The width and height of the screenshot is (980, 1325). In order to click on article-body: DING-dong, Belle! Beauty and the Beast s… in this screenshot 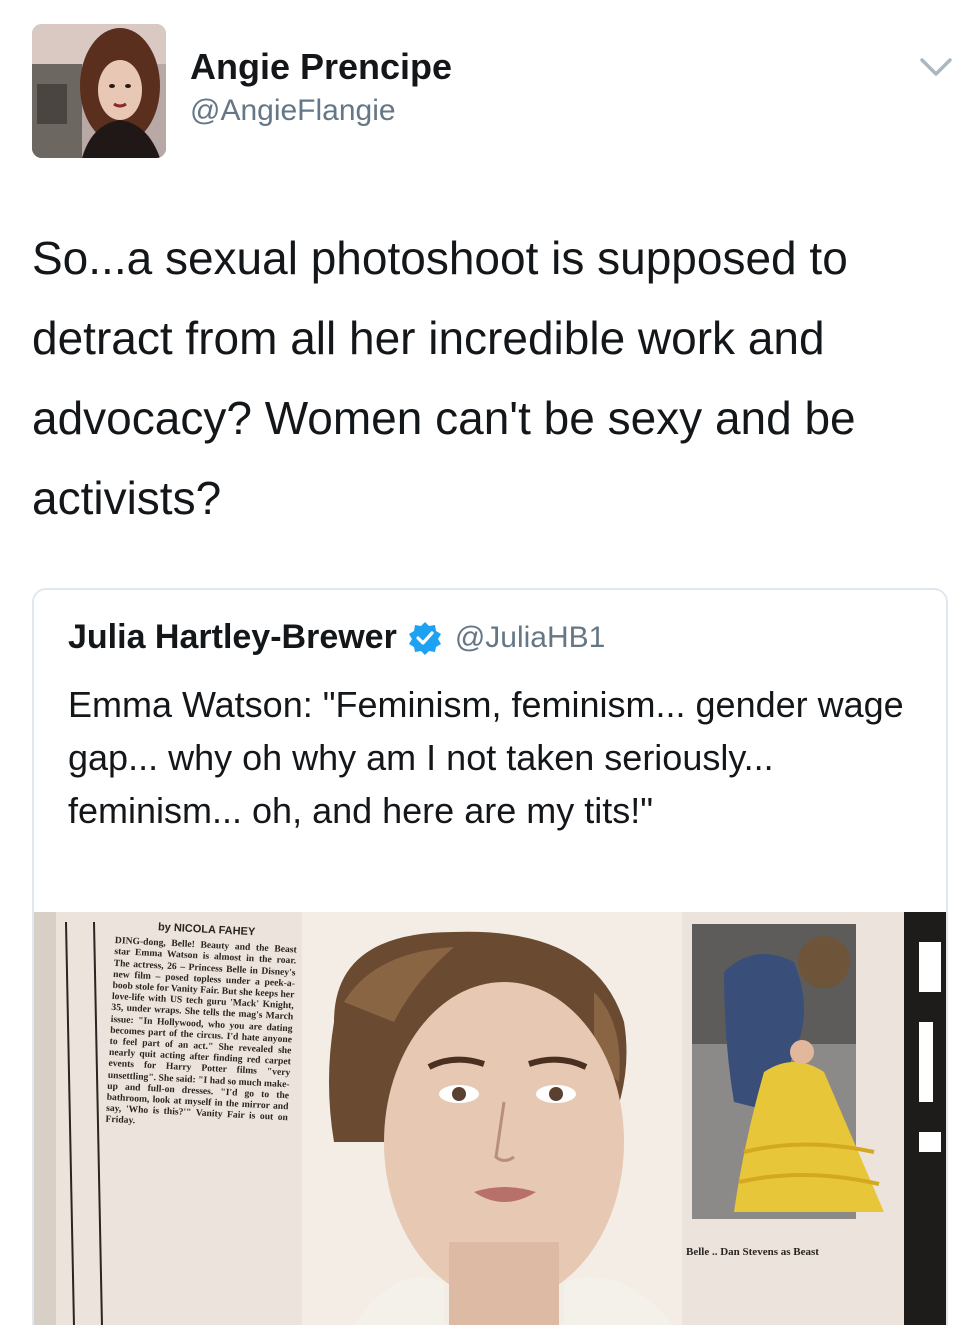, I will do `click(201, 1031)`.